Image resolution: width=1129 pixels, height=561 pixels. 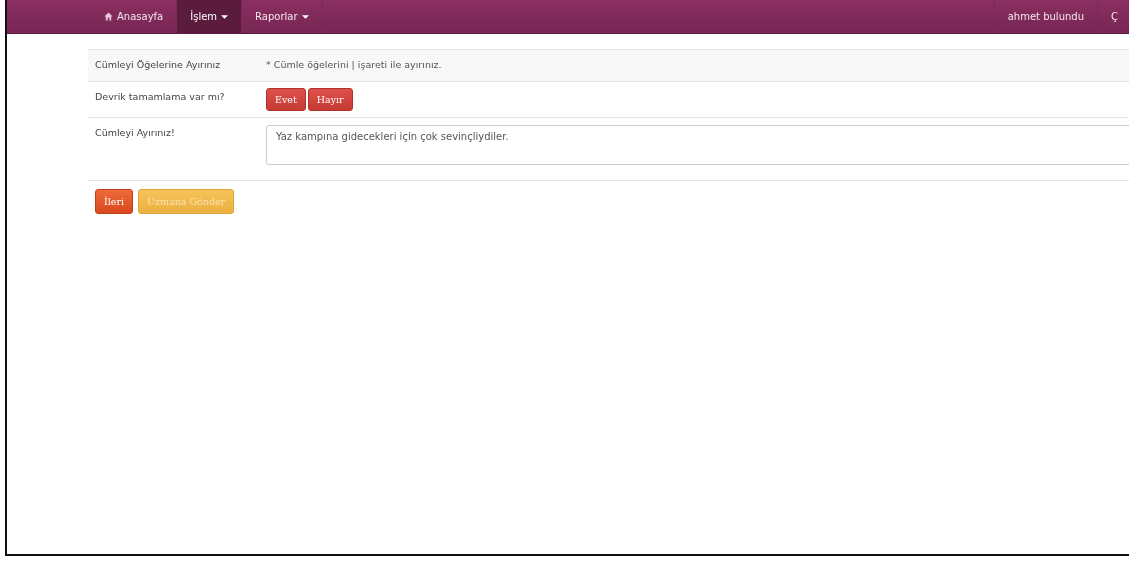 What do you see at coordinates (1045, 16) in the screenshot?
I see `nav-item: ahmet bulundu` at bounding box center [1045, 16].